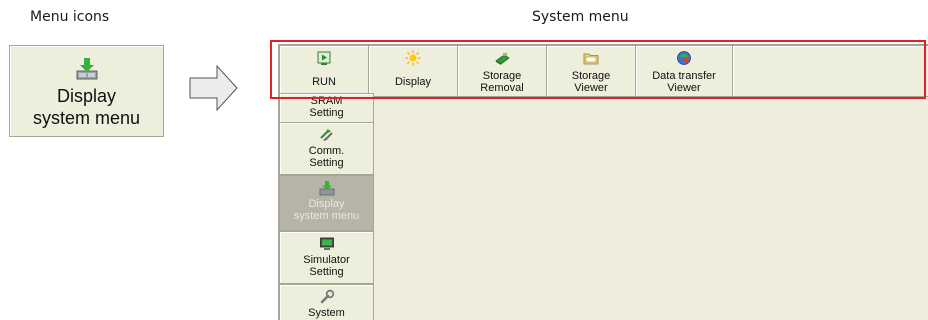  I want to click on toolbar-filler, so click(830, 71).